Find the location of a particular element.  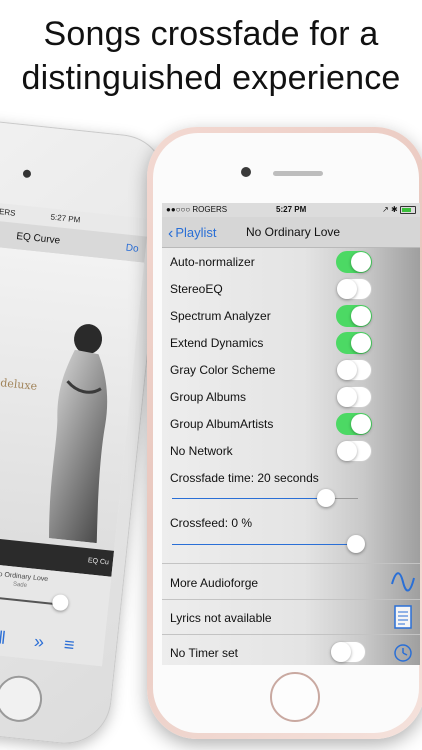

album-art: de love deluxe is located at coordinates (72, 397).